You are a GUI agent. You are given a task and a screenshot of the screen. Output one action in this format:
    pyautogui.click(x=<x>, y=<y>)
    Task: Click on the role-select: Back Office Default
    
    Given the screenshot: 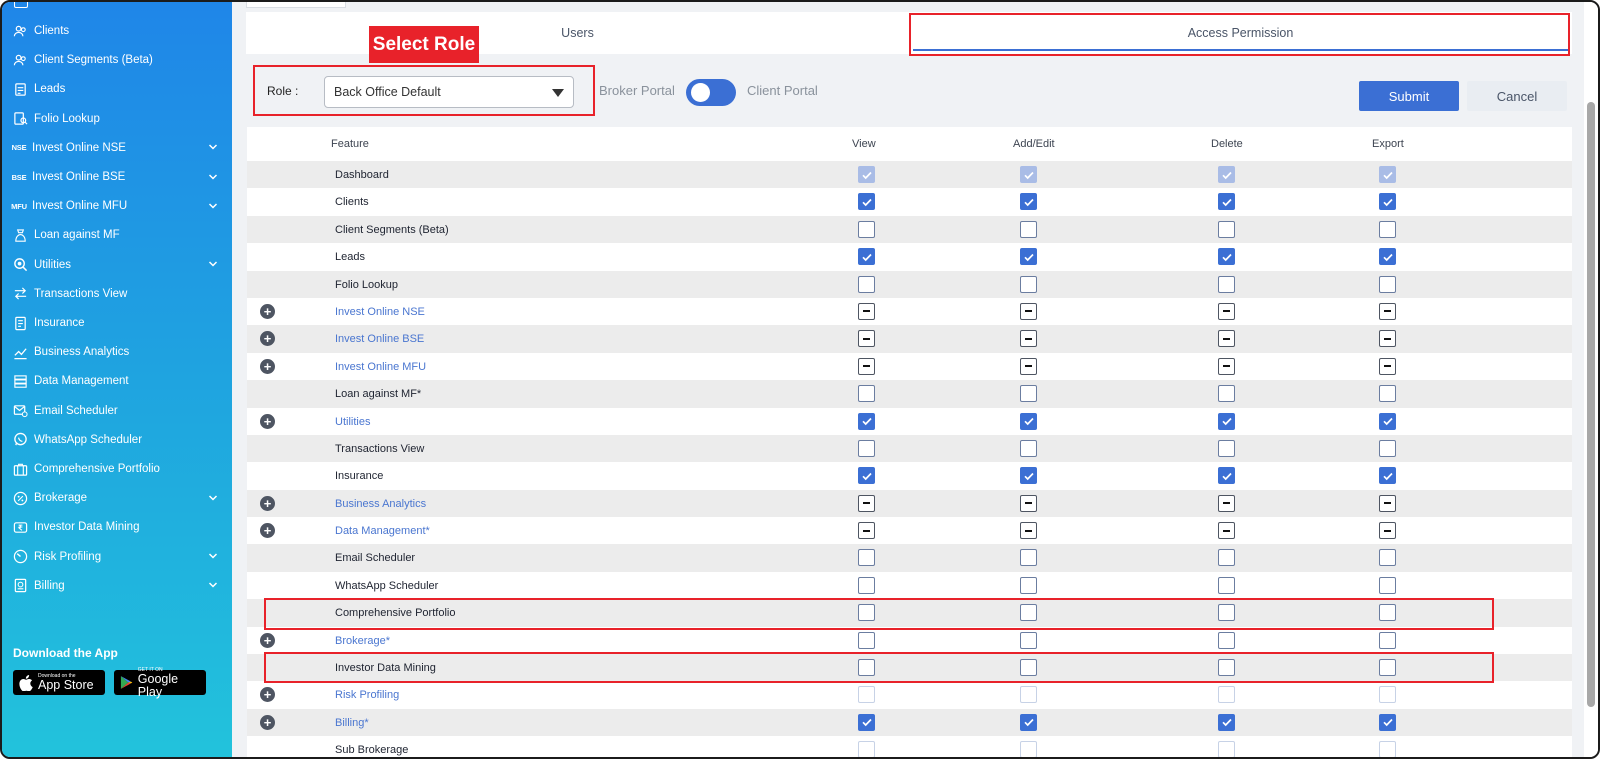 What is the action you would take?
    pyautogui.click(x=449, y=92)
    